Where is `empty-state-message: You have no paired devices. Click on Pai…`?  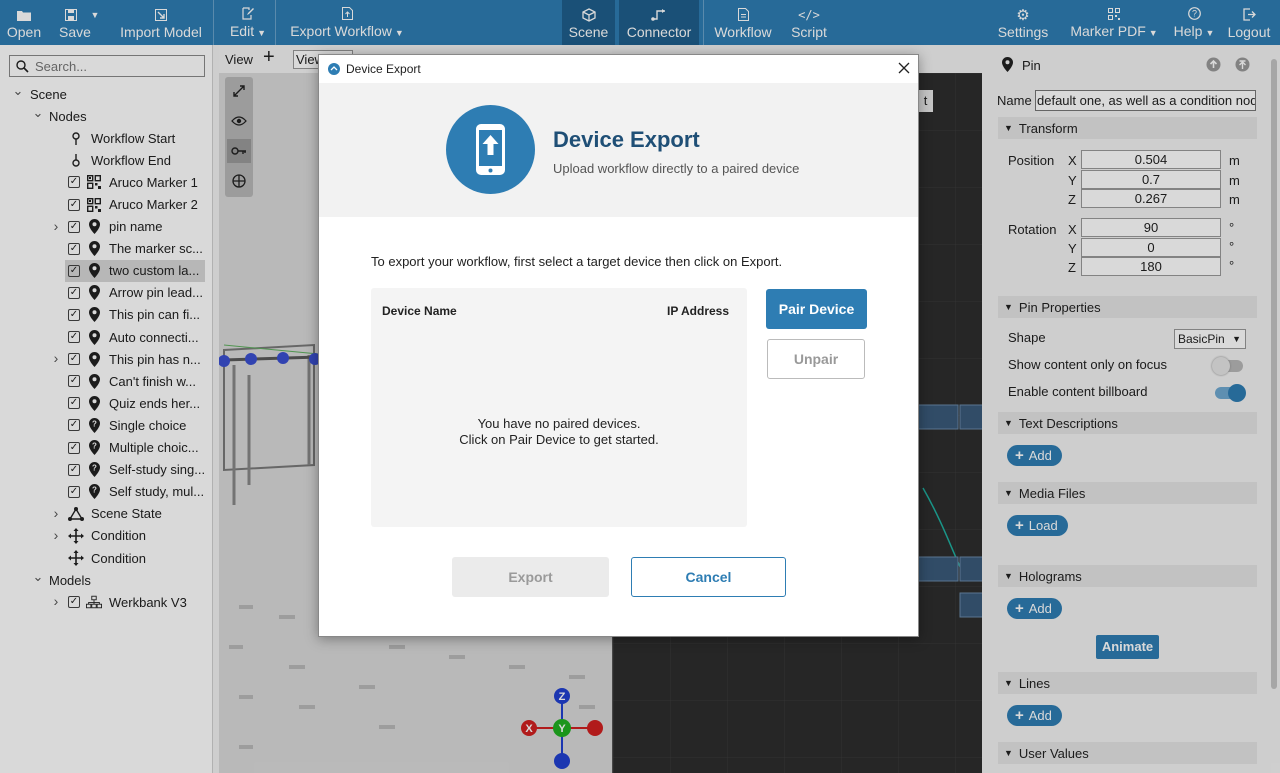
empty-state-message: You have no paired devices. Click on Pai… is located at coordinates (559, 431).